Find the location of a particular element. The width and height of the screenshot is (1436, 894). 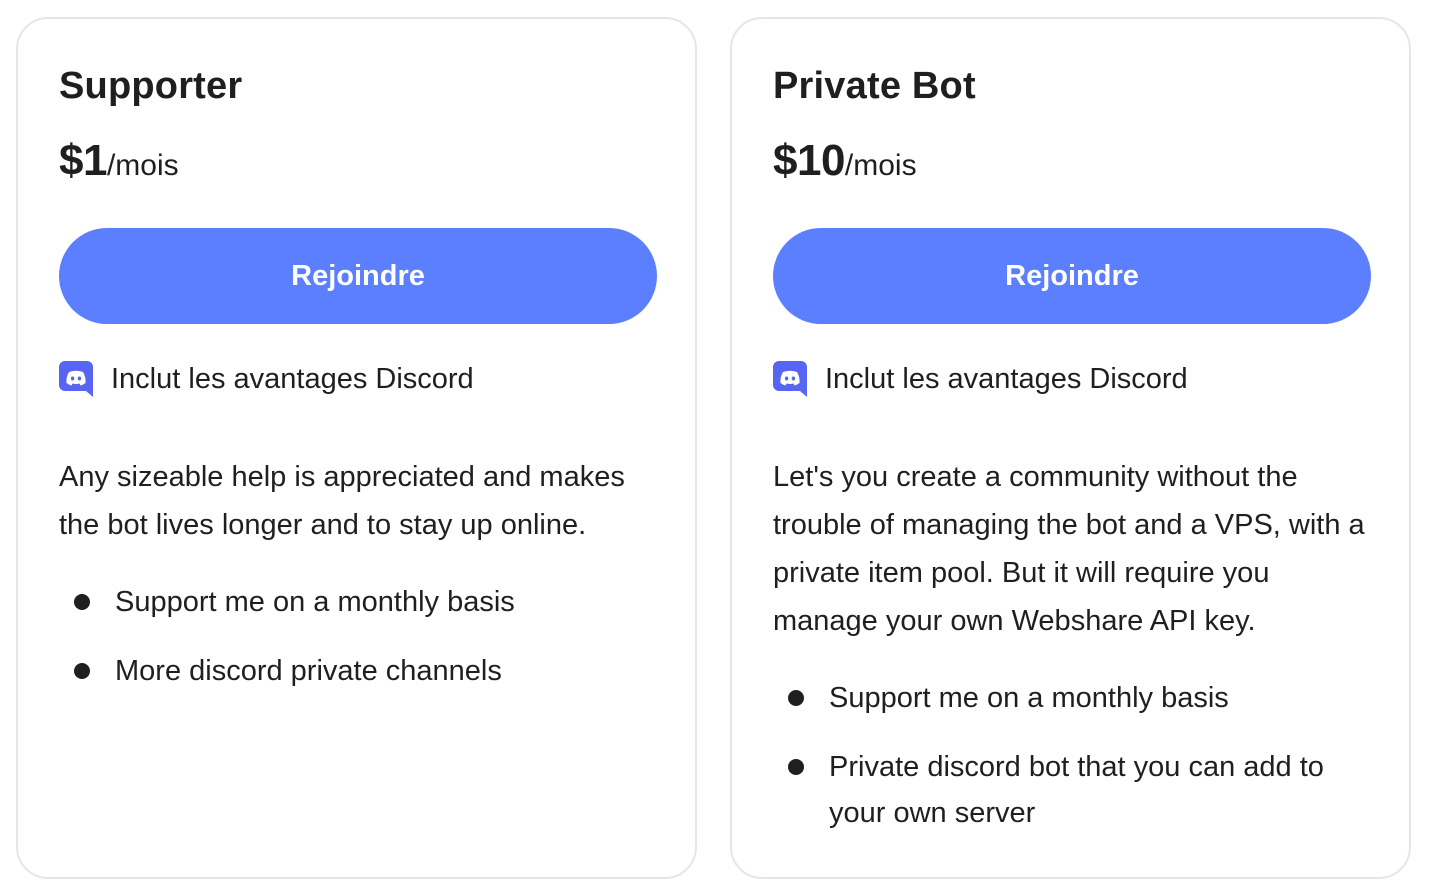

price-amount: $1 is located at coordinates (83, 160).